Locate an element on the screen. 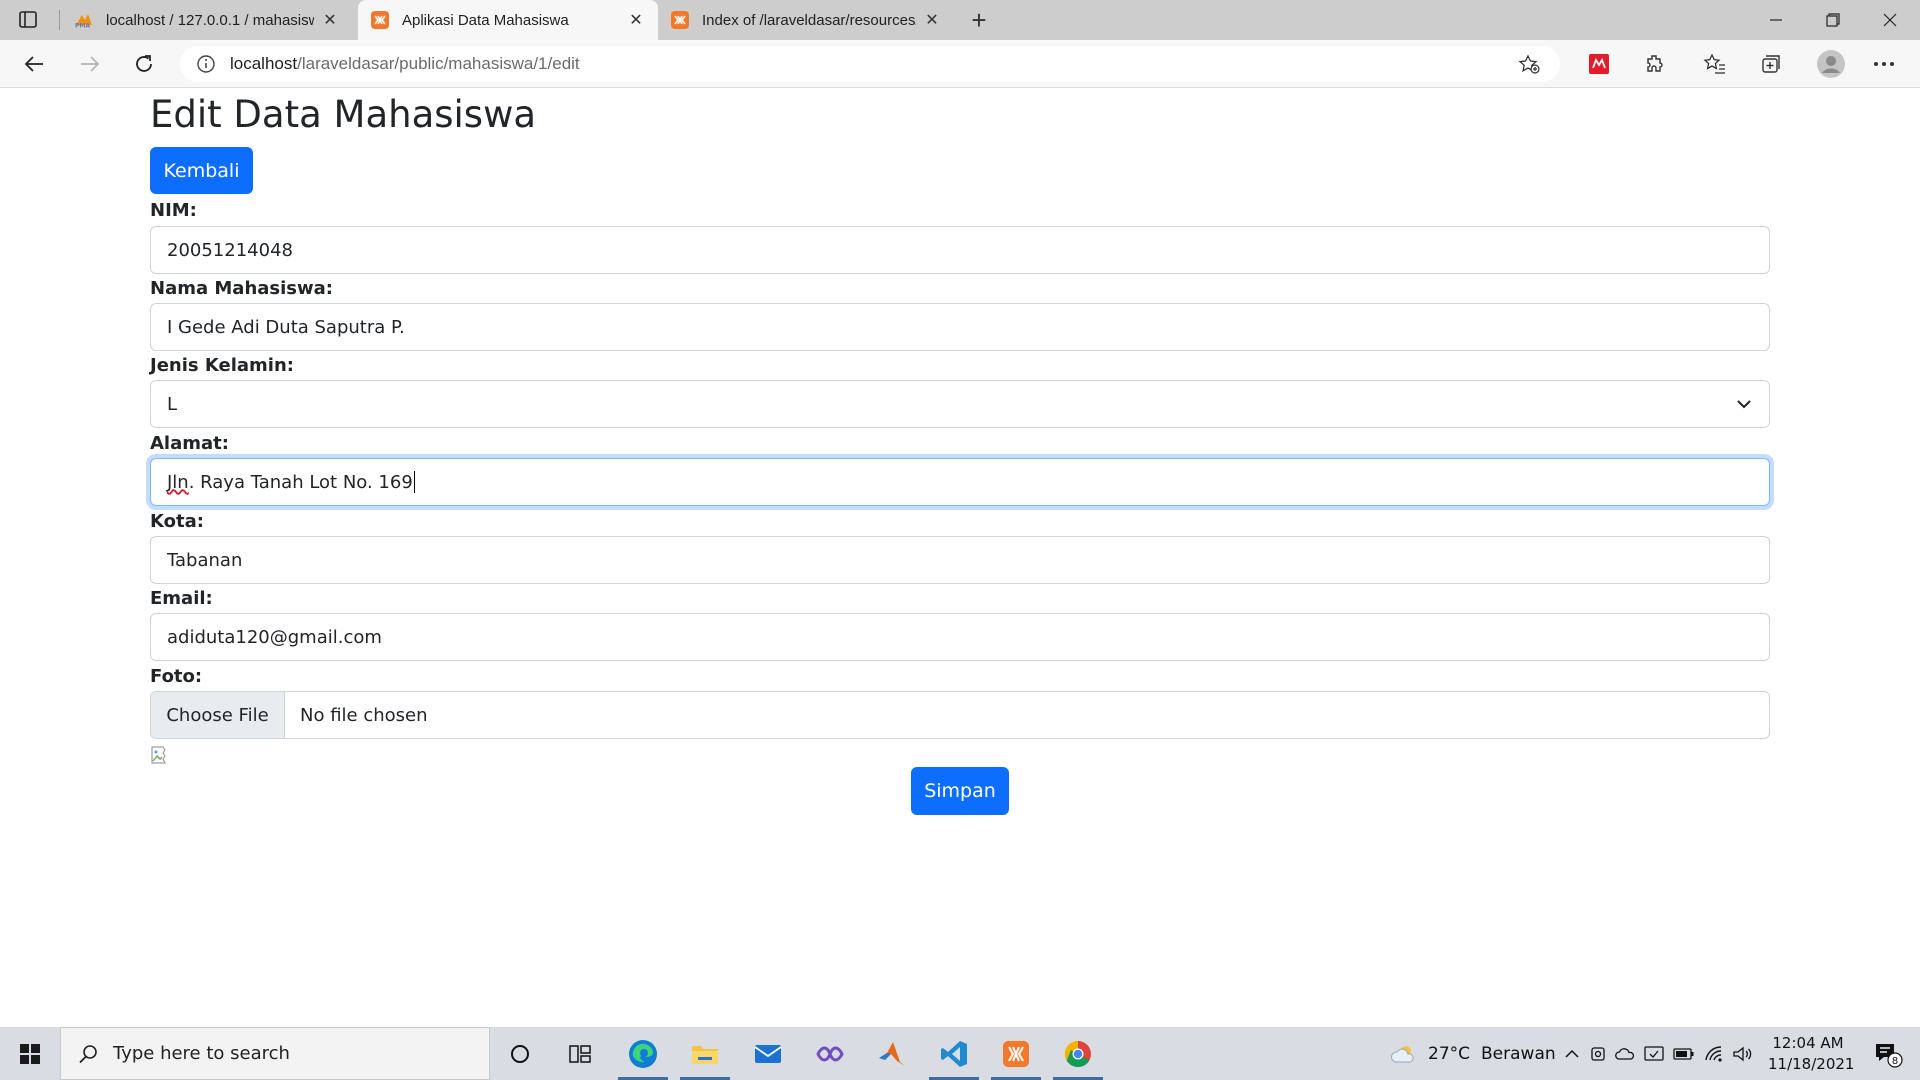 The height and width of the screenshot is (1080, 1920). email-value: adiduta120@gmail.com is located at coordinates (274, 637).